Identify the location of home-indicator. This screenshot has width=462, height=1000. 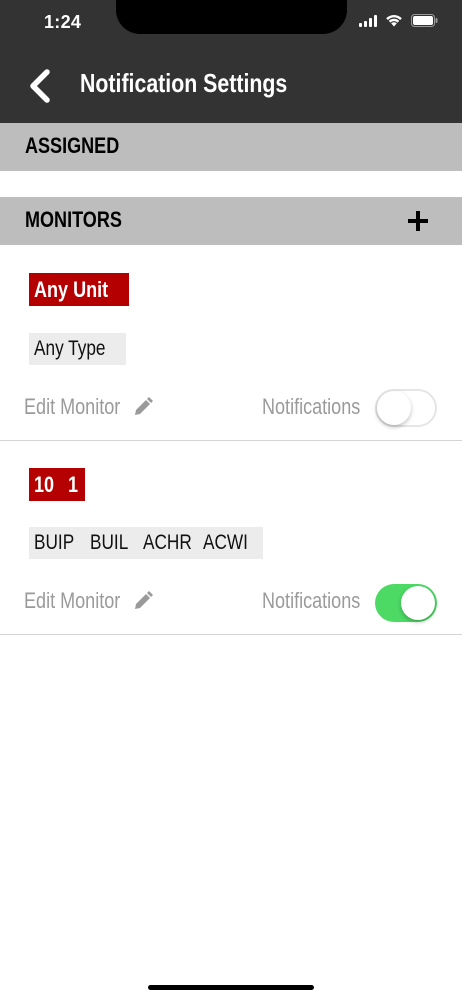
(231, 987).